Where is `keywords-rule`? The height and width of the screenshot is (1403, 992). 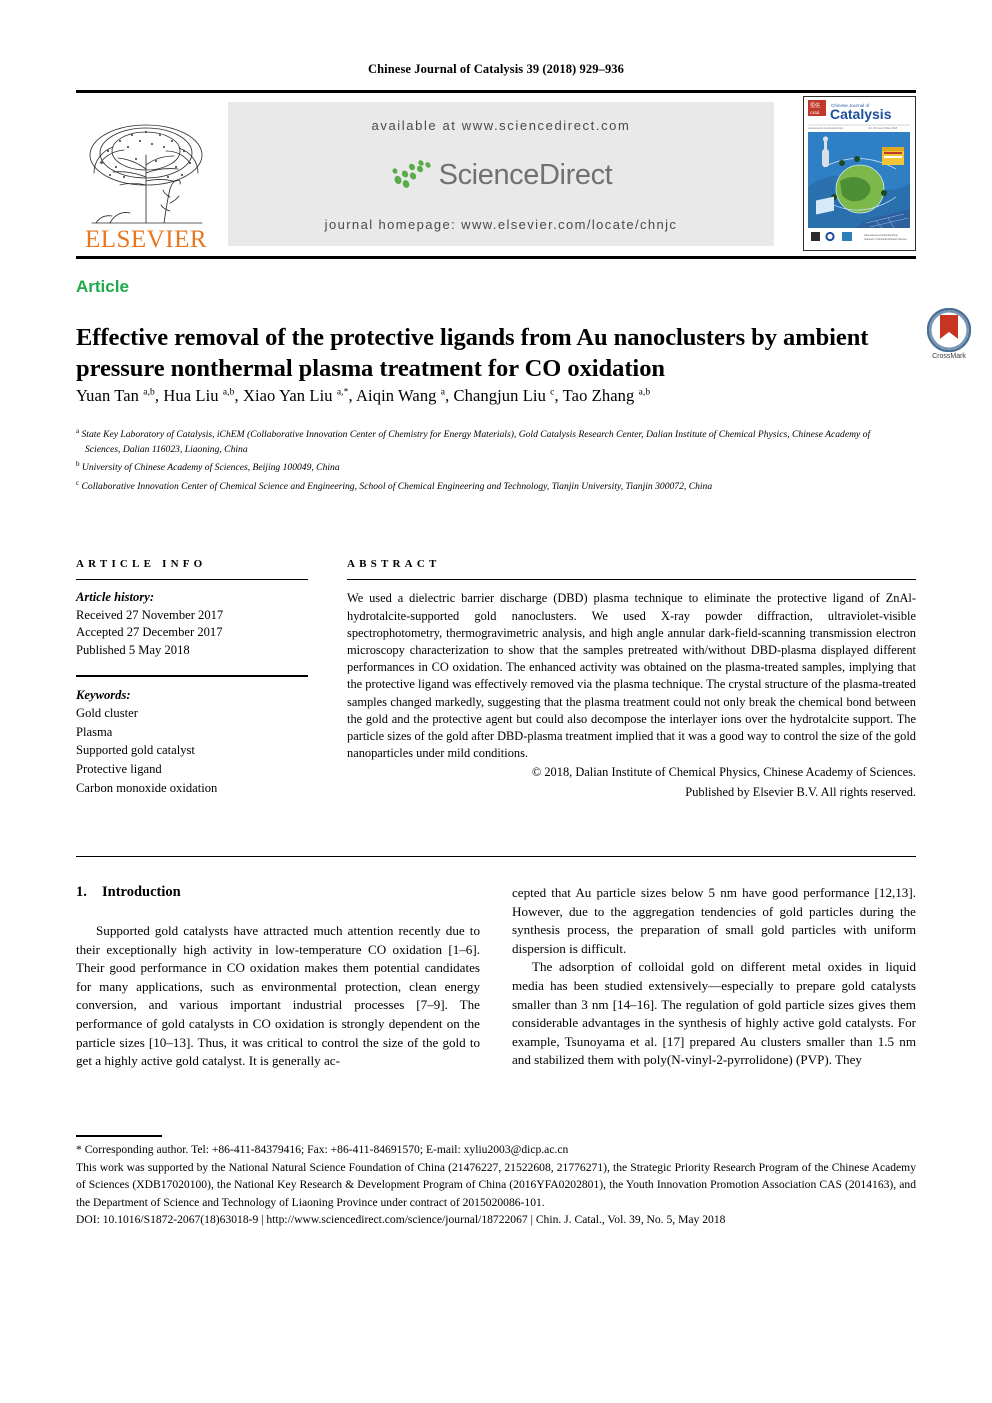 keywords-rule is located at coordinates (192, 675).